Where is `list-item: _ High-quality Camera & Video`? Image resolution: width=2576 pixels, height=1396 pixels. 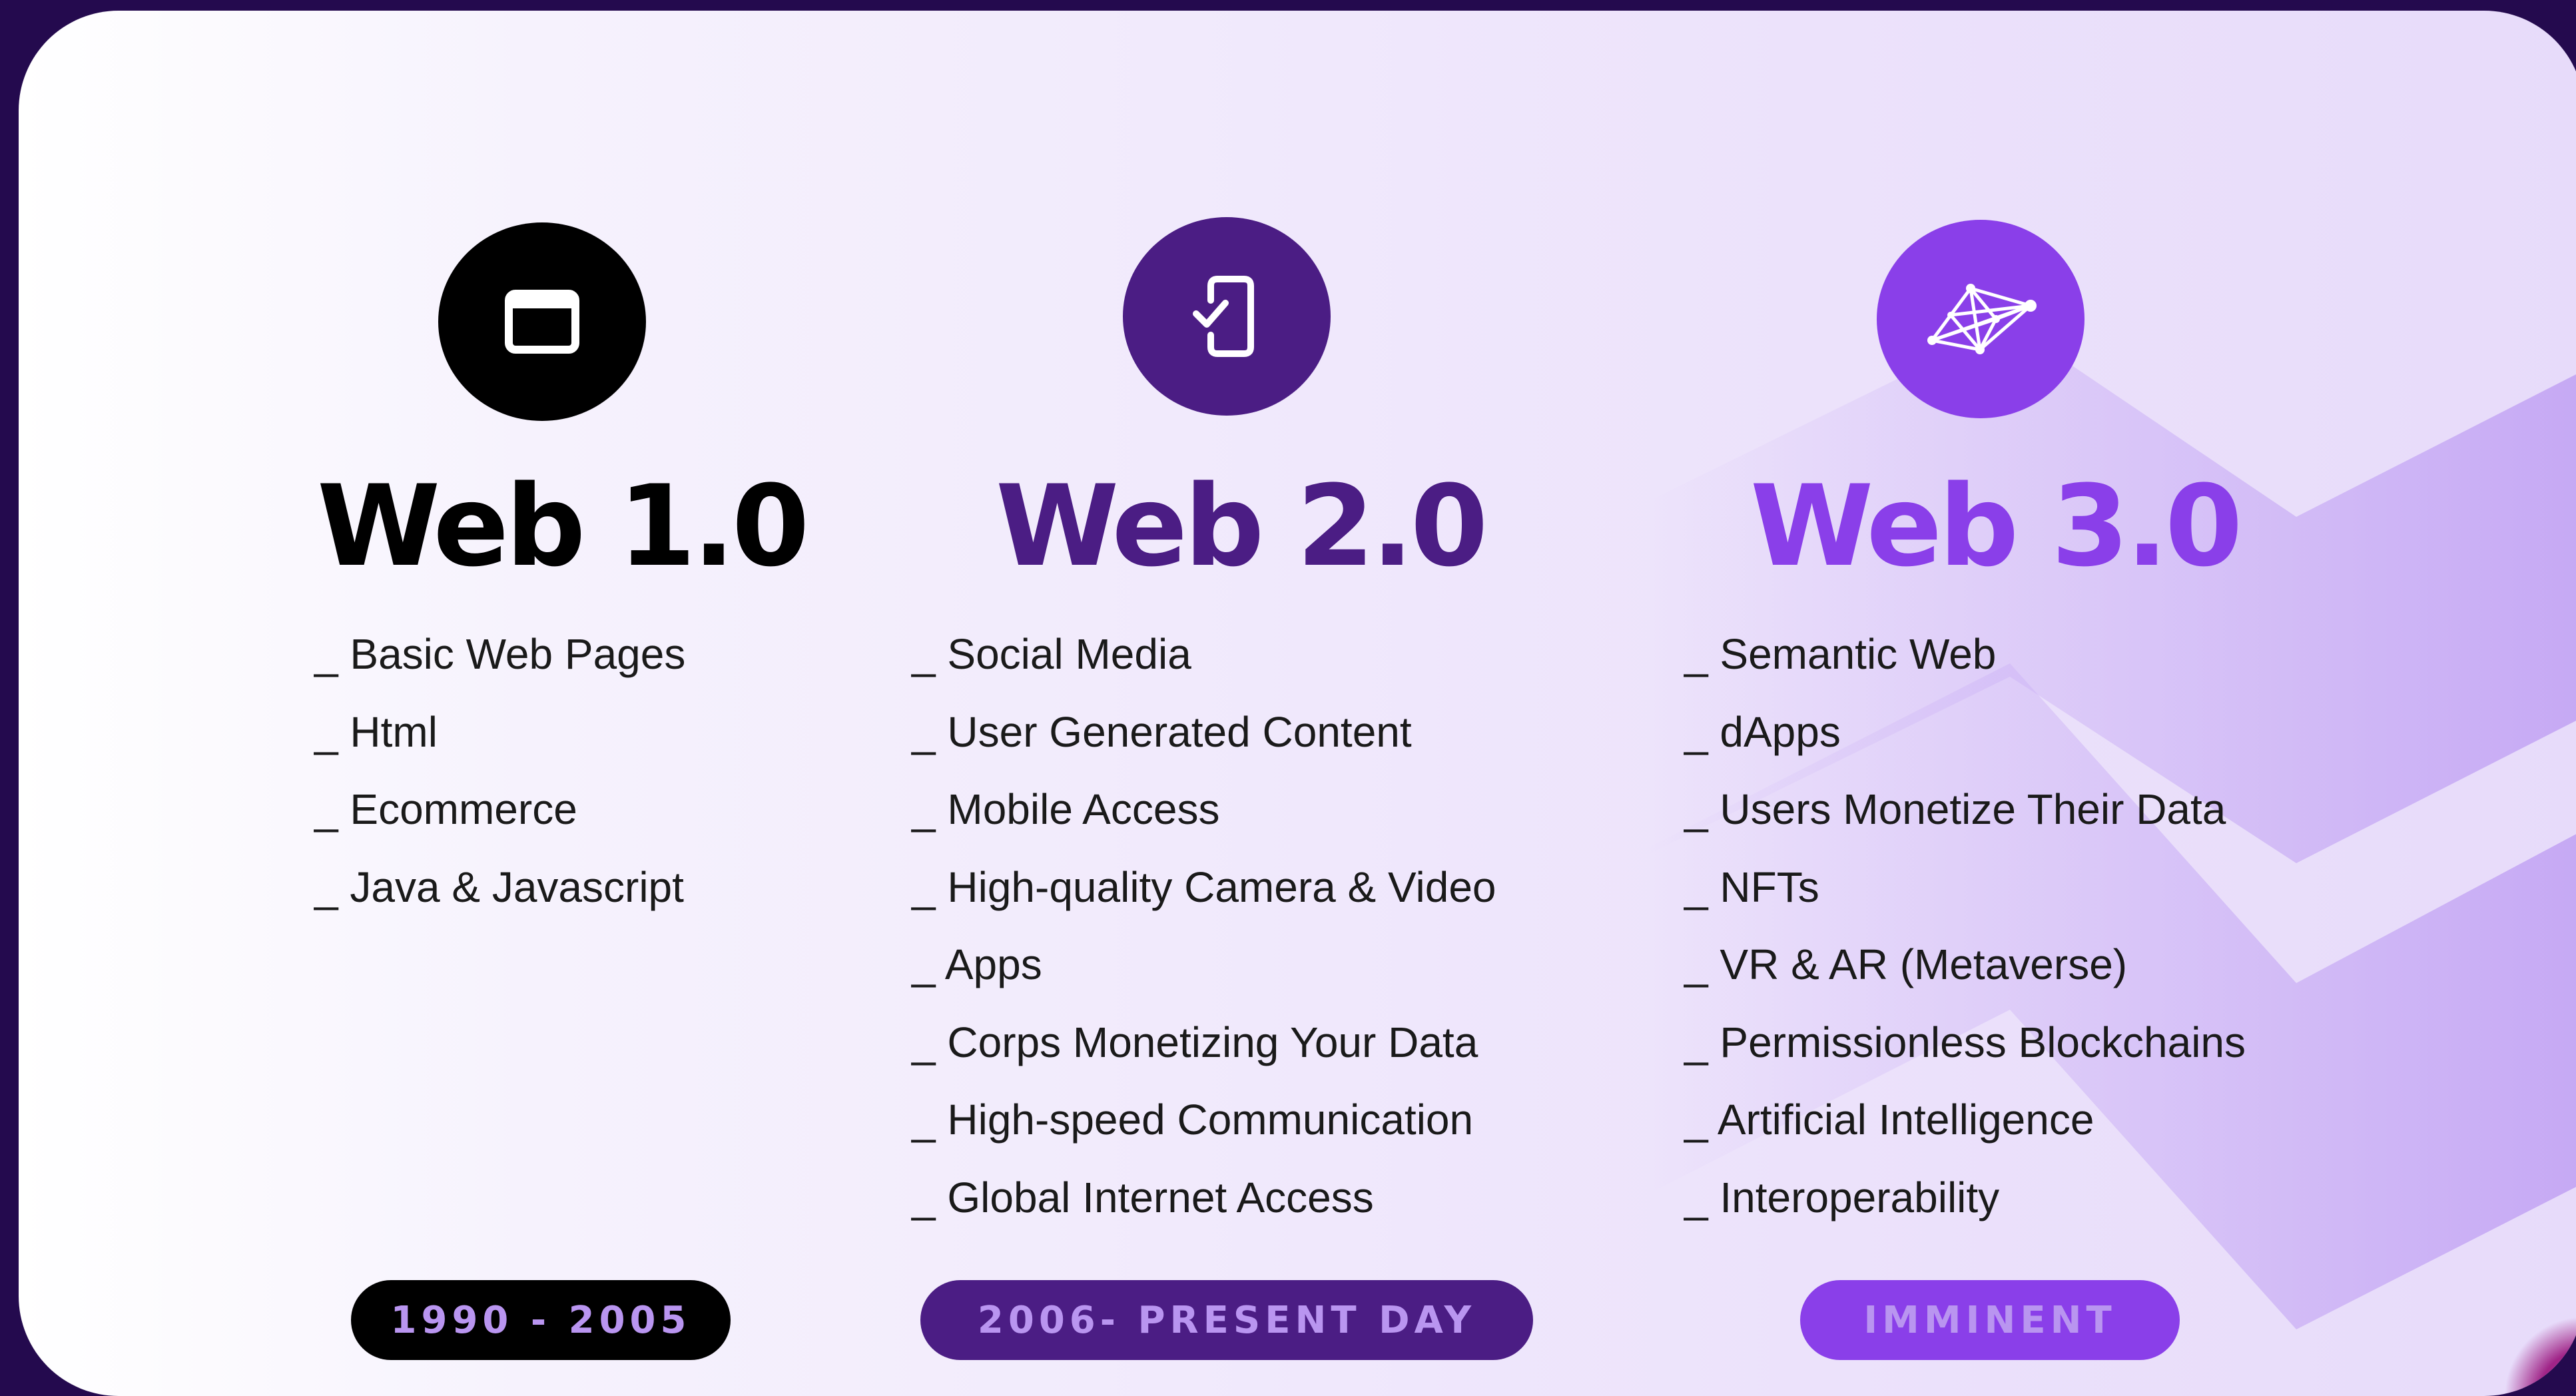
list-item: _ High-quality Camera & Video is located at coordinates (1204, 887).